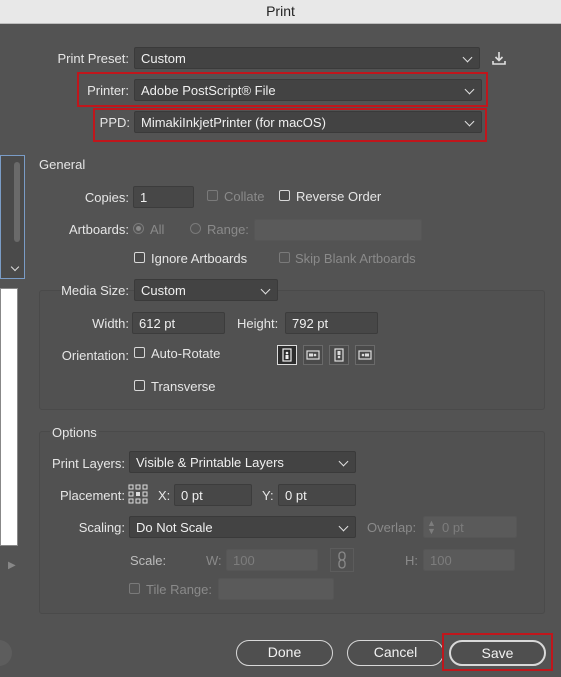 This screenshot has width=561, height=677. Describe the element at coordinates (9, 417) in the screenshot. I see `print-preview` at that location.